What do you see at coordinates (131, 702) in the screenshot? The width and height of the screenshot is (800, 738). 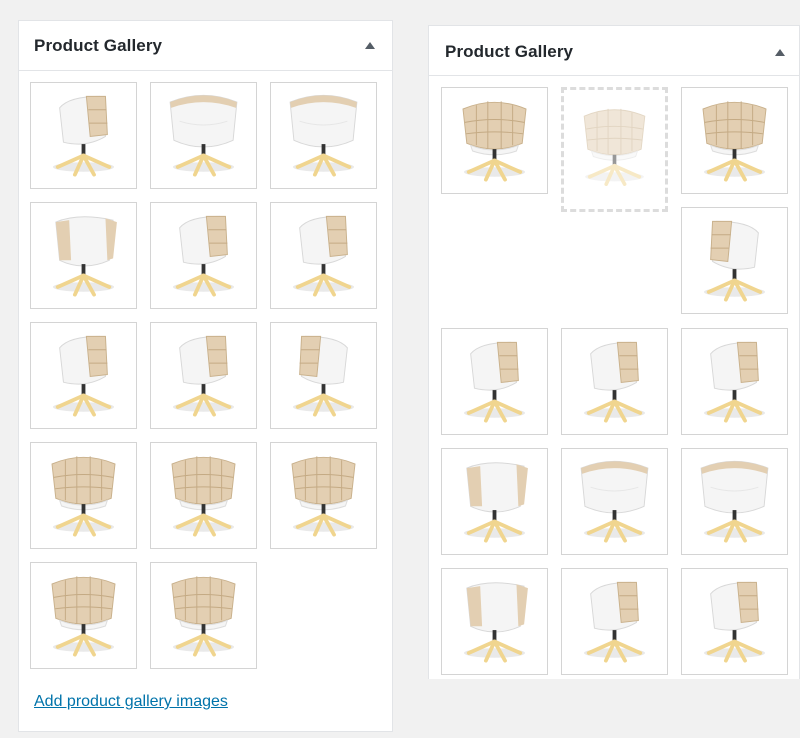 I see `add-gallery-images-link: Add product gallery images` at bounding box center [131, 702].